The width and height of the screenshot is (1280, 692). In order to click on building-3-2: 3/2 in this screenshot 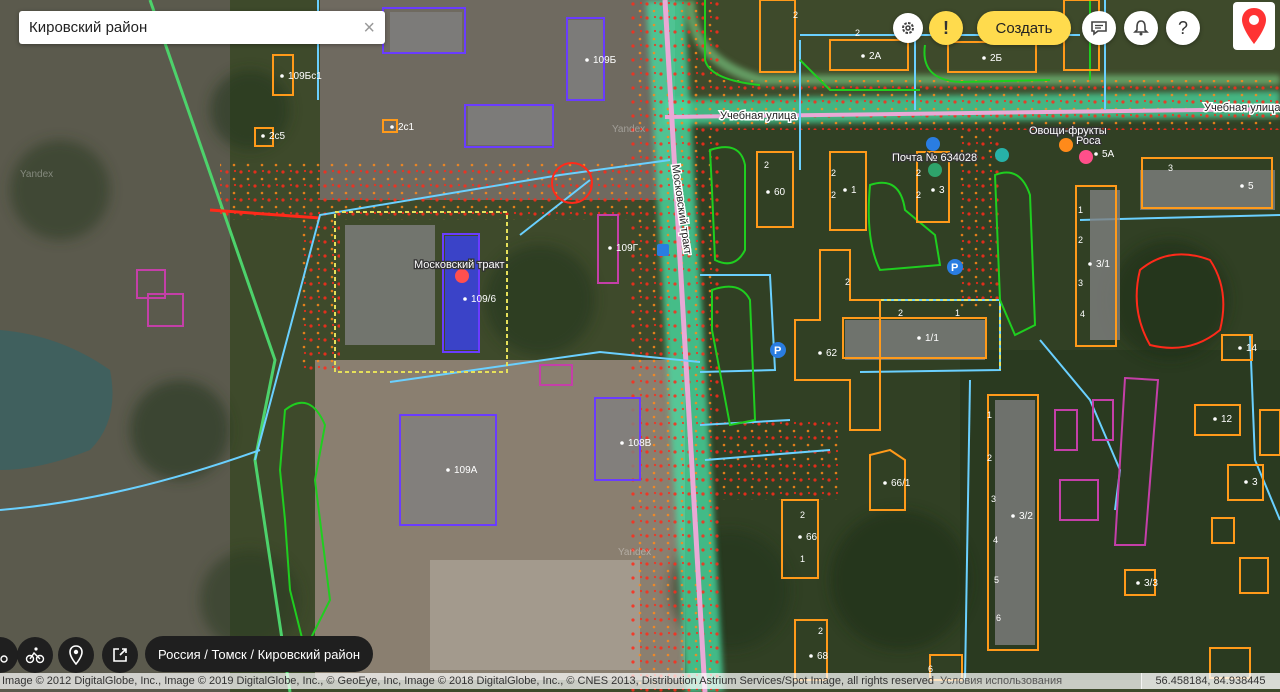, I will do `click(1026, 516)`.